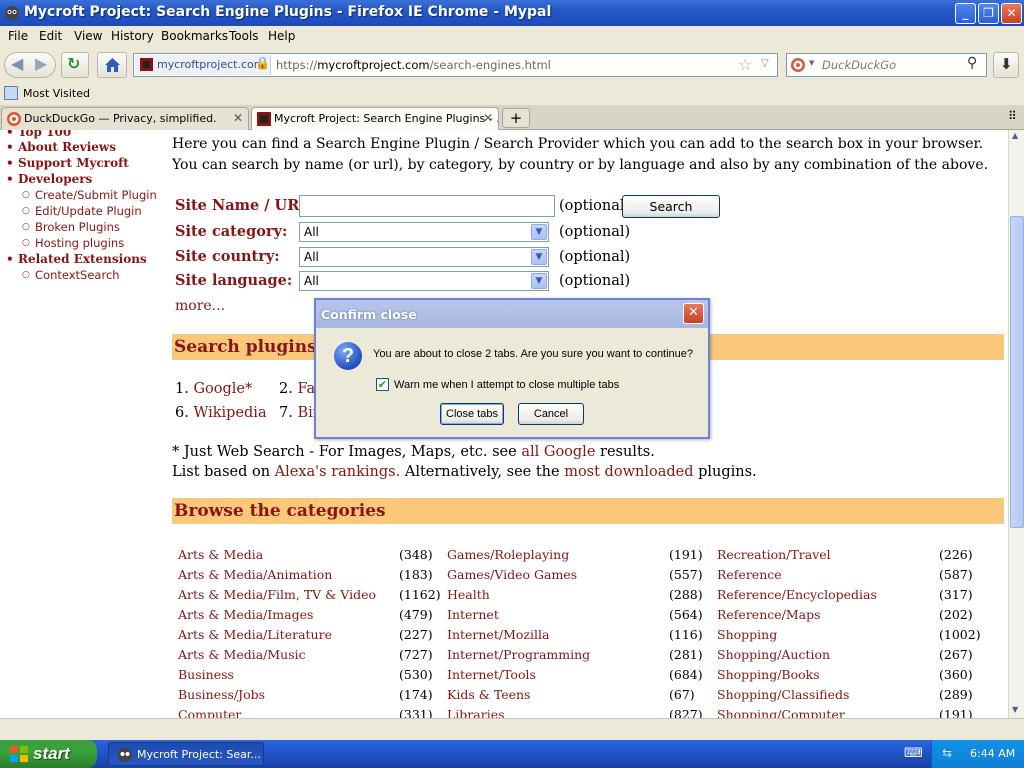 This screenshot has width=1024, height=768. I want to click on scroll-up-icon: ▲, so click(1015, 135).